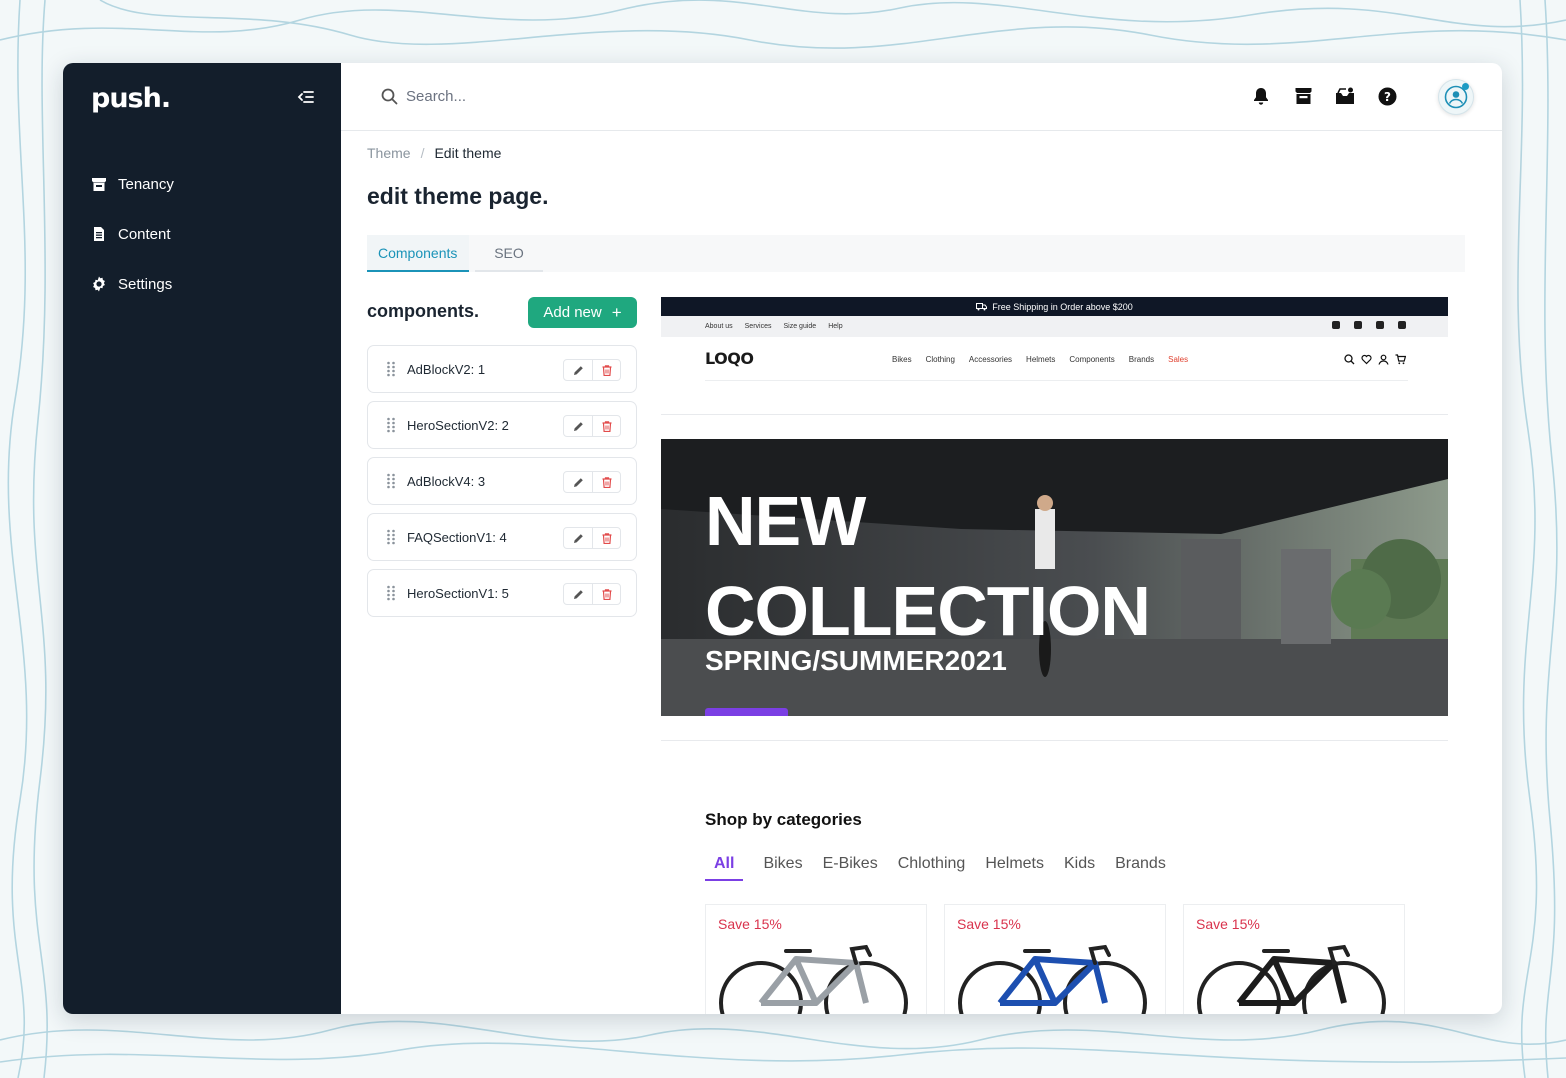  I want to click on sidebar-nav: Tenancy Content Settings, so click(132, 234).